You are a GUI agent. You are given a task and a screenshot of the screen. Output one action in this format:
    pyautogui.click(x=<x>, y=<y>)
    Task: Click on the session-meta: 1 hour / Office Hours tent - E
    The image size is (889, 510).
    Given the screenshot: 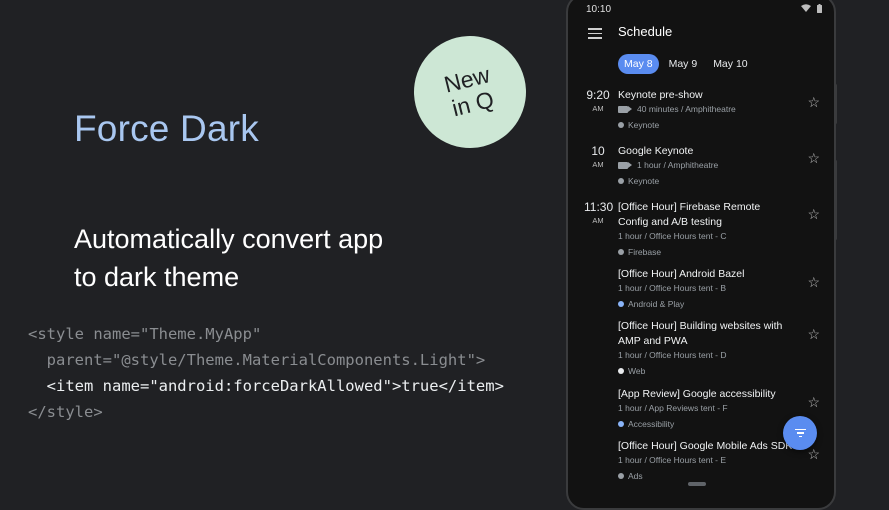 What is the action you would take?
    pyautogui.click(x=672, y=460)
    